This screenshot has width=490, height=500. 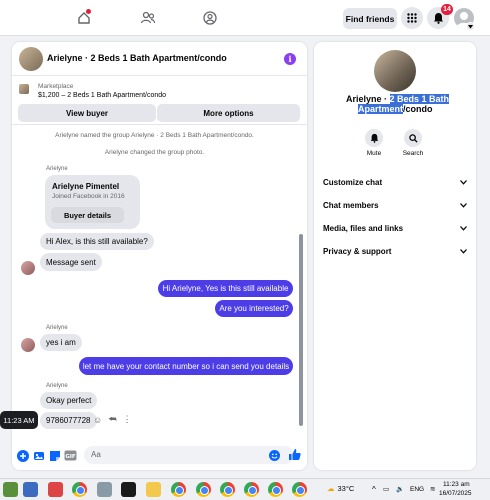 What do you see at coordinates (127, 419) in the screenshot?
I see `more-dots-icon: ⋮` at bounding box center [127, 419].